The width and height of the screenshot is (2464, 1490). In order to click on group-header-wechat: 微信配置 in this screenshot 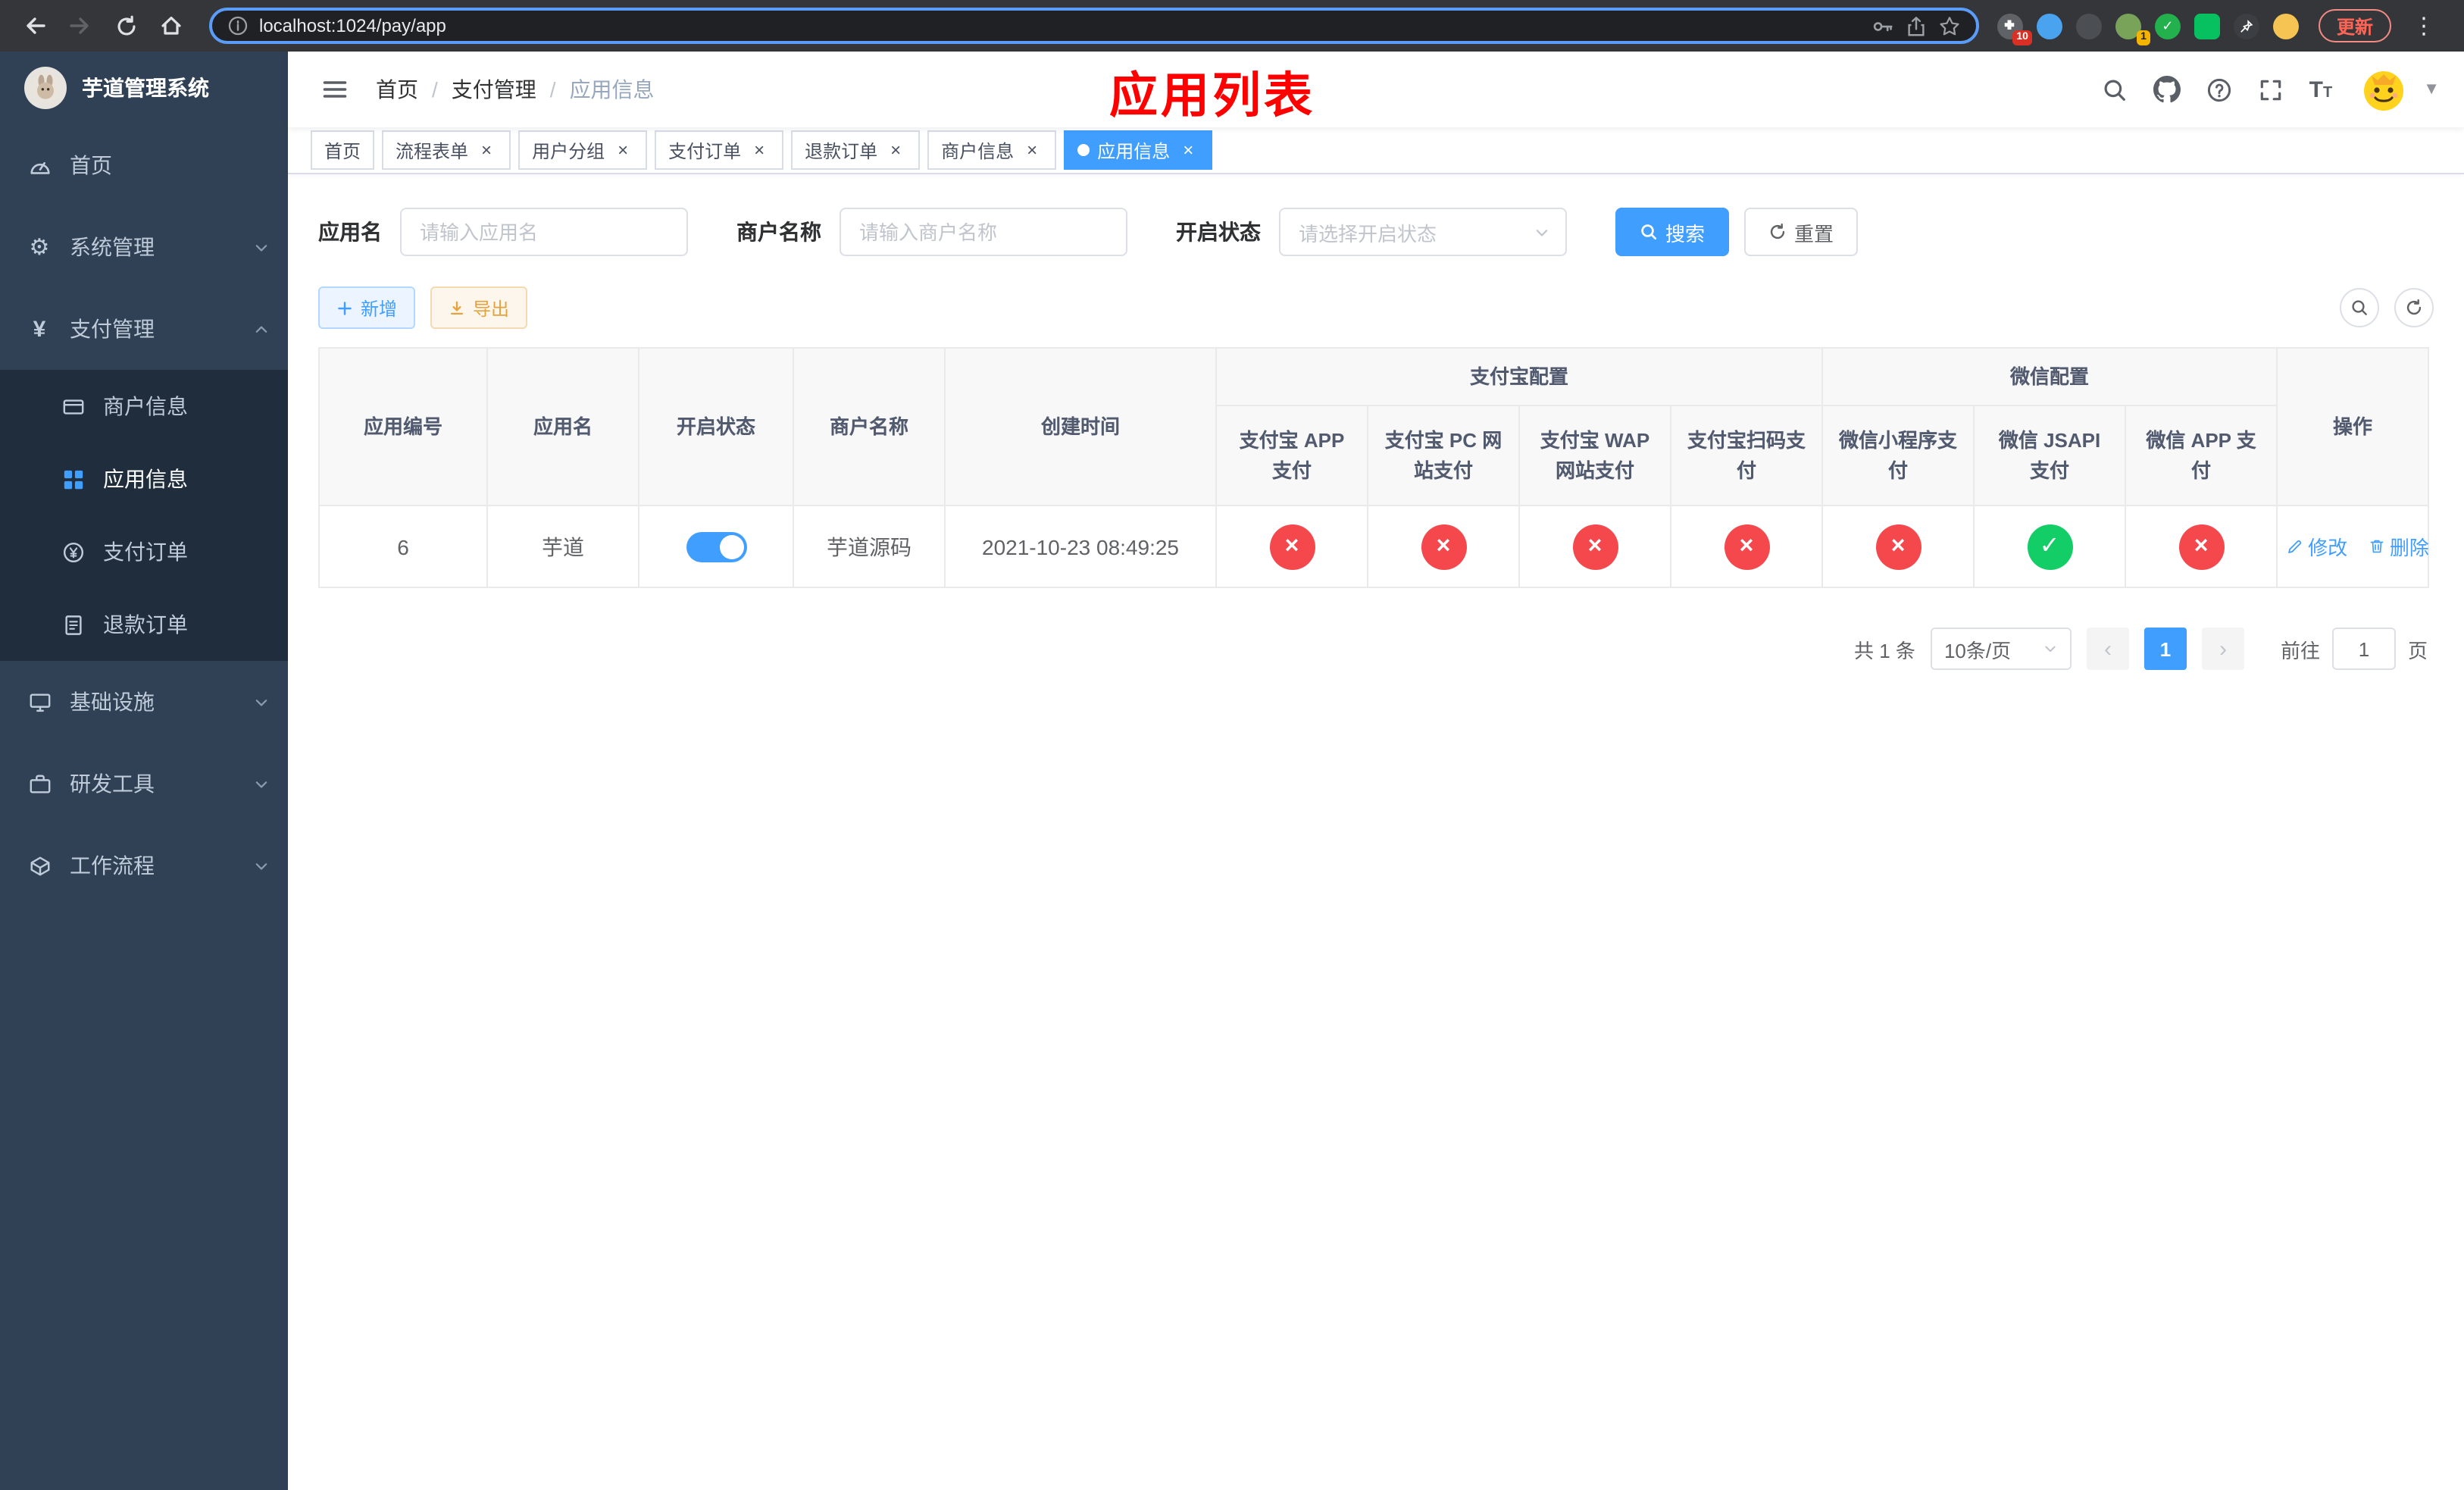, I will do `click(2049, 376)`.